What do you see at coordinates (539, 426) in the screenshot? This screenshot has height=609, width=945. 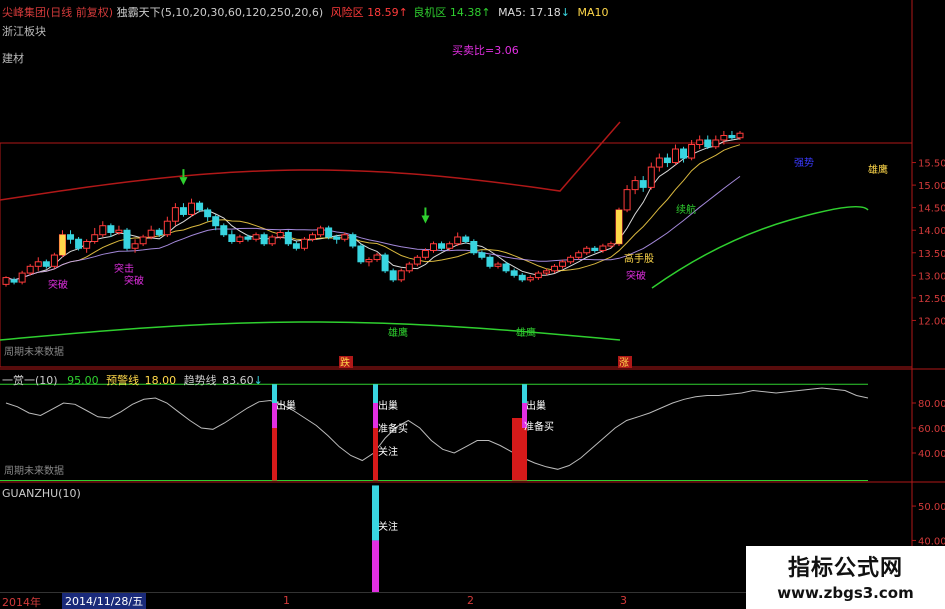 I see `zhunbeimai-label-2: 准备买` at bounding box center [539, 426].